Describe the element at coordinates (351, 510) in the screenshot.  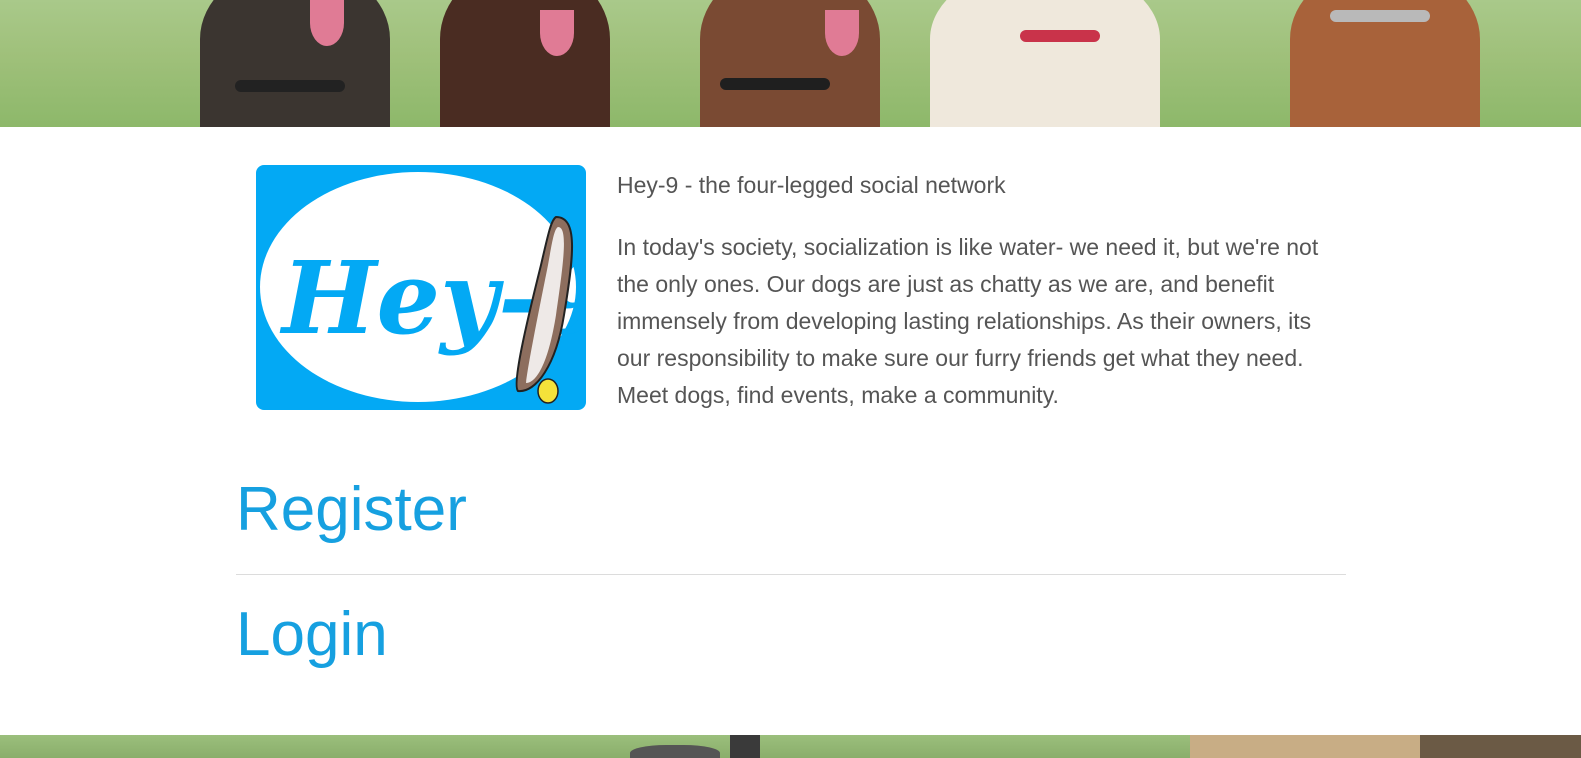
I see `register-link: Register` at that location.